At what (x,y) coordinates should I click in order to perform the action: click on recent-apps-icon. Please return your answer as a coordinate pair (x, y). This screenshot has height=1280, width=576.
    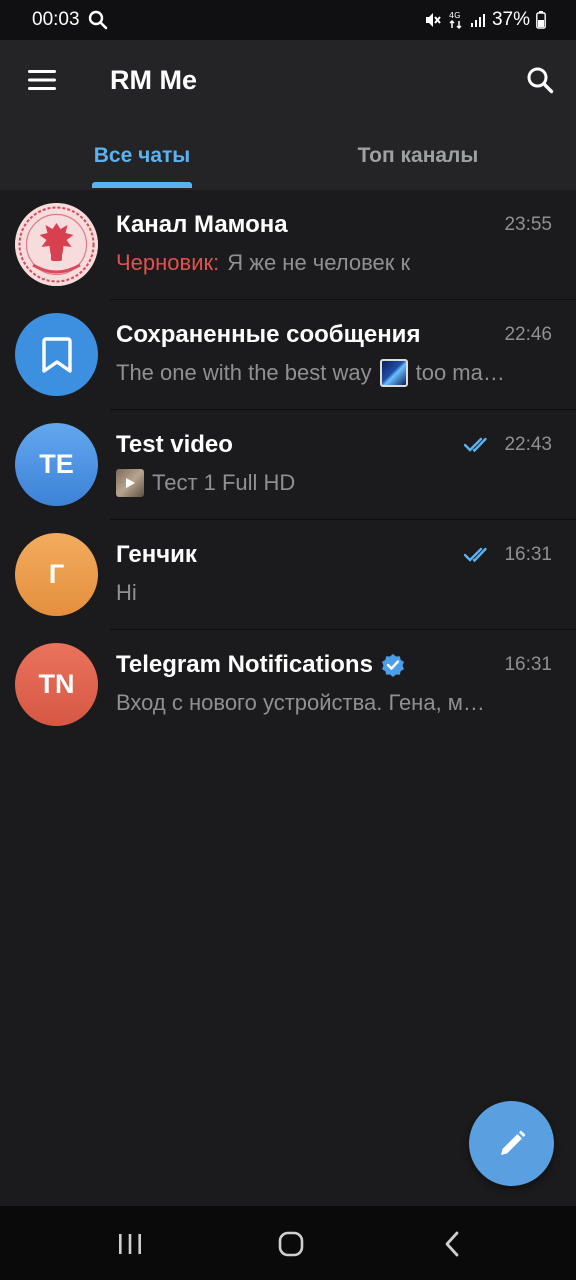
    Looking at the image, I should click on (130, 1244).